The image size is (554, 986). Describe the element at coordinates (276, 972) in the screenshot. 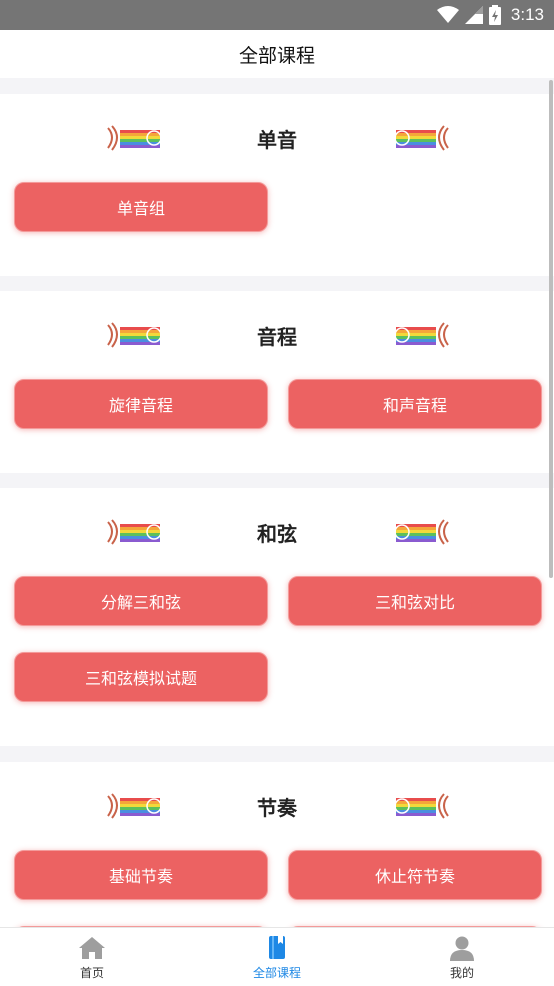

I see `tab-label: 全部课程` at that location.